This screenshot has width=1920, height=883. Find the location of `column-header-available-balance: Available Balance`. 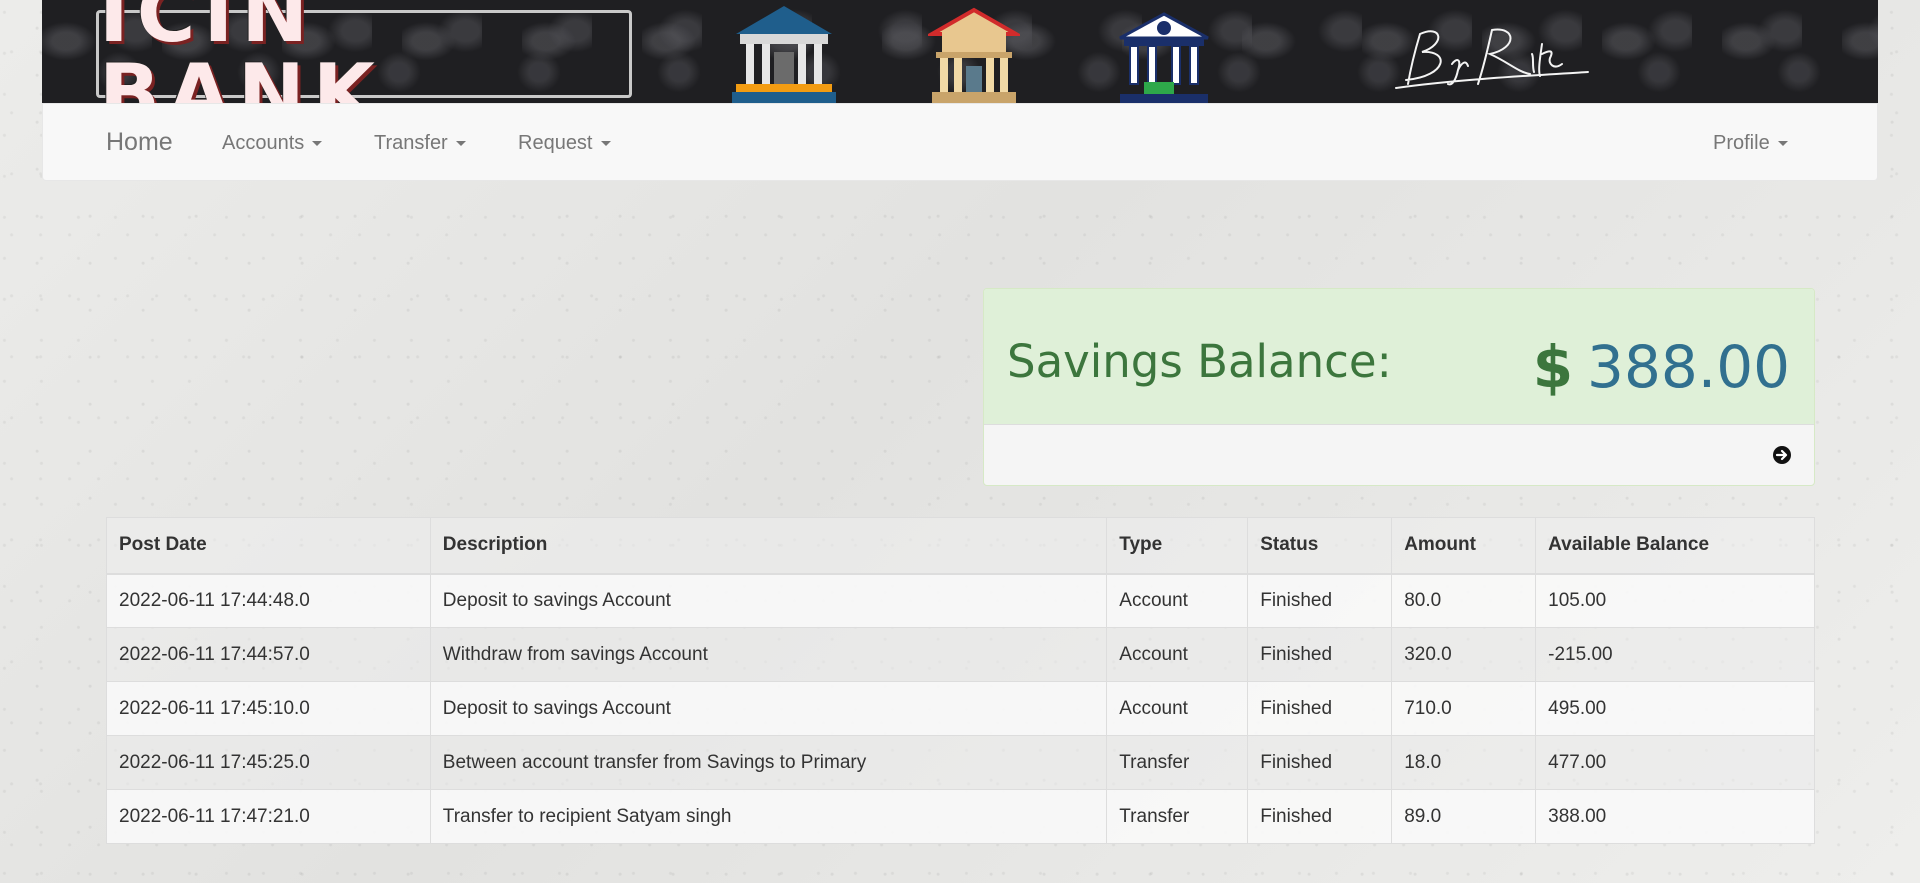

column-header-available-balance: Available Balance is located at coordinates (1675, 546).